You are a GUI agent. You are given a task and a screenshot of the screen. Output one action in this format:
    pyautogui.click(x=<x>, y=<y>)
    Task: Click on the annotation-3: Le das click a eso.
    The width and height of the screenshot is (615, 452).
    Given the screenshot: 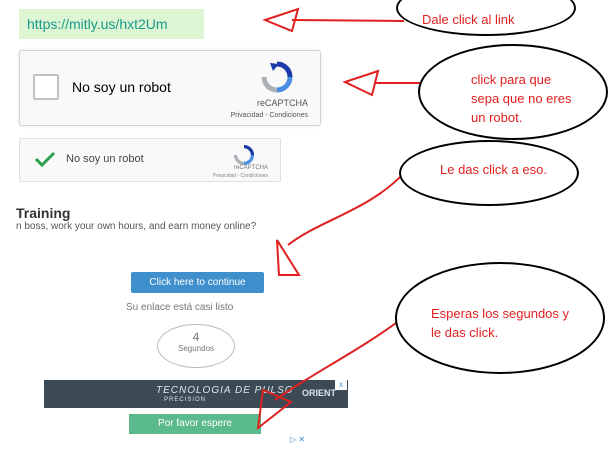 What is the action you would take?
    pyautogui.click(x=493, y=169)
    